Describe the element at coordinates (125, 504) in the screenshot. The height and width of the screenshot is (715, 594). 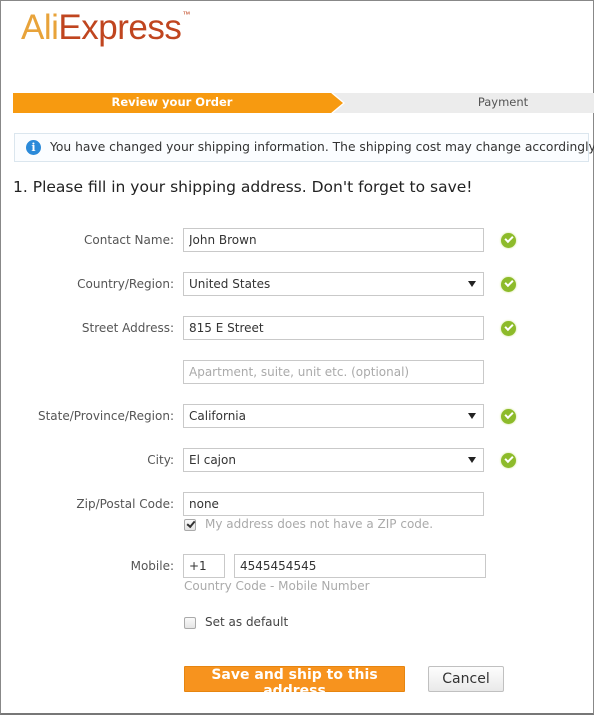
I see `zip-label: Zip/Postal Code:` at that location.